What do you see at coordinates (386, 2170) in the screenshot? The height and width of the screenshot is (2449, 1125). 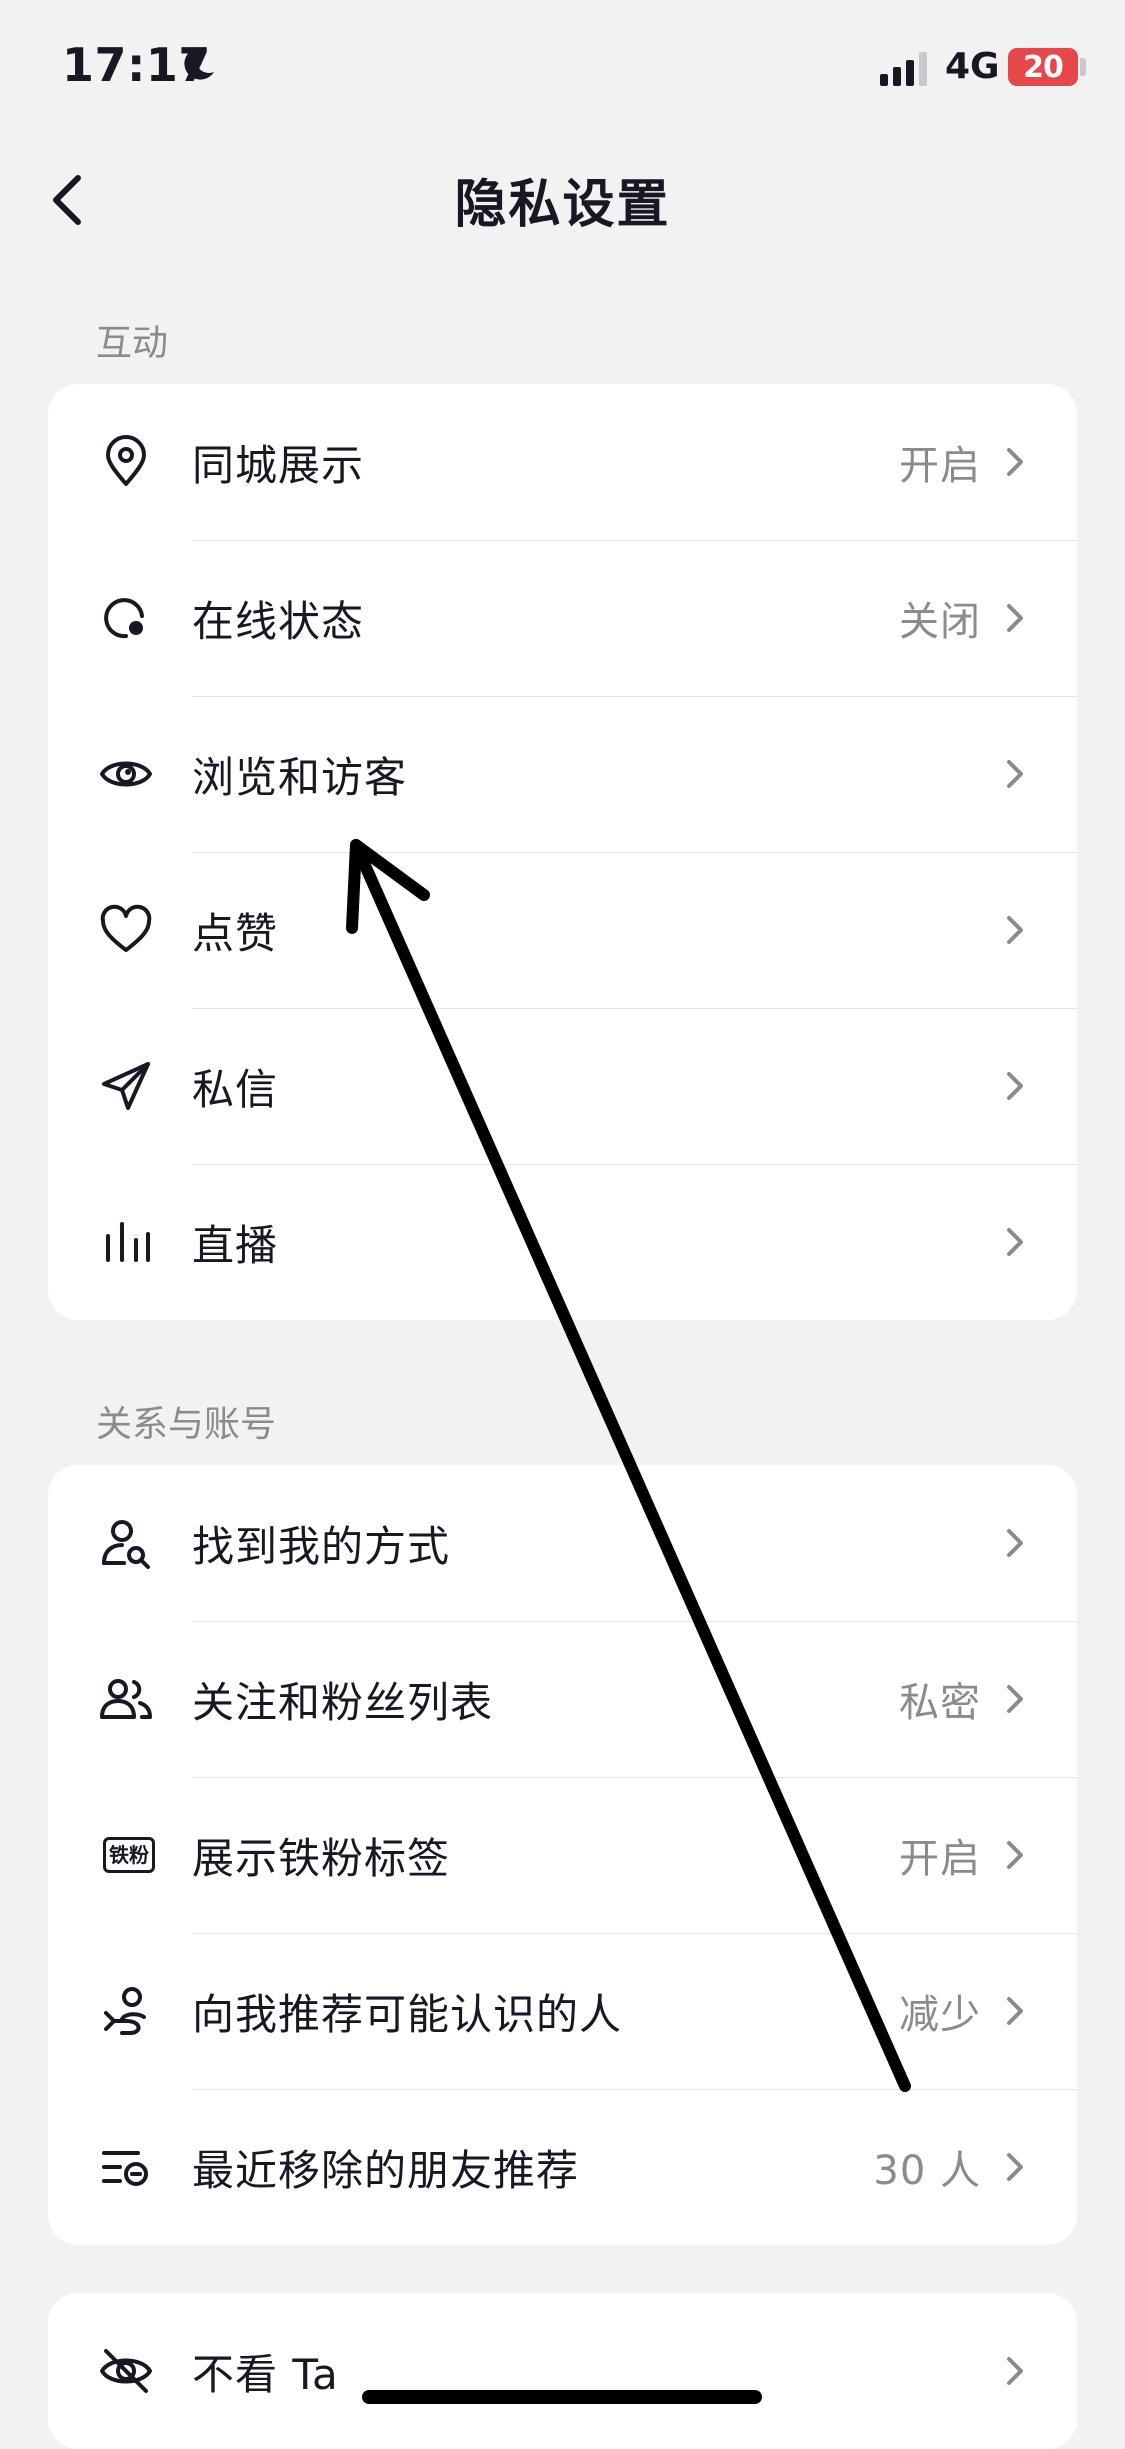 I see `row-label: 最近移除的朋友推荐` at bounding box center [386, 2170].